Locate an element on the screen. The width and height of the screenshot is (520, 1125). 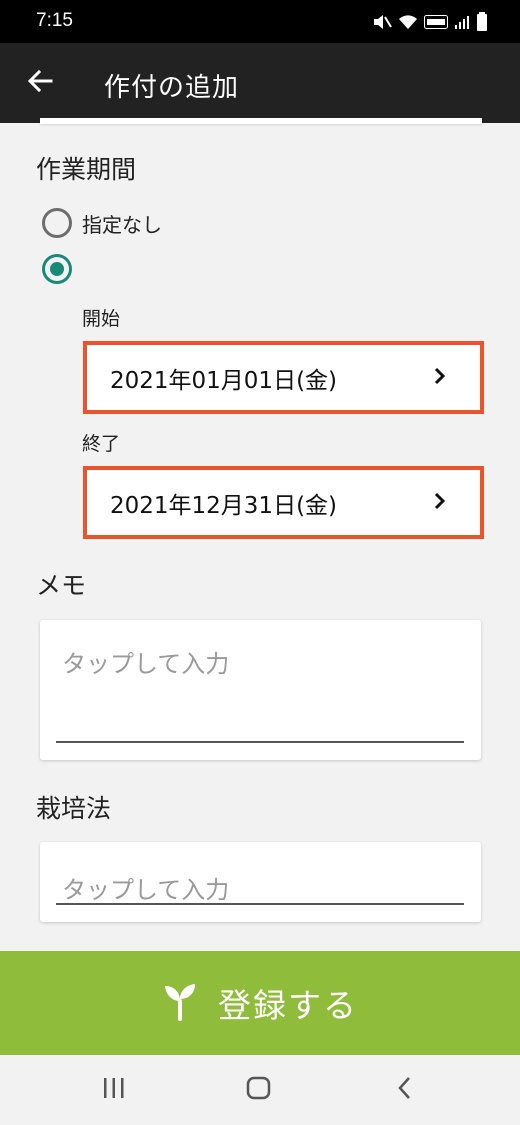
back-button is located at coordinates (40, 83).